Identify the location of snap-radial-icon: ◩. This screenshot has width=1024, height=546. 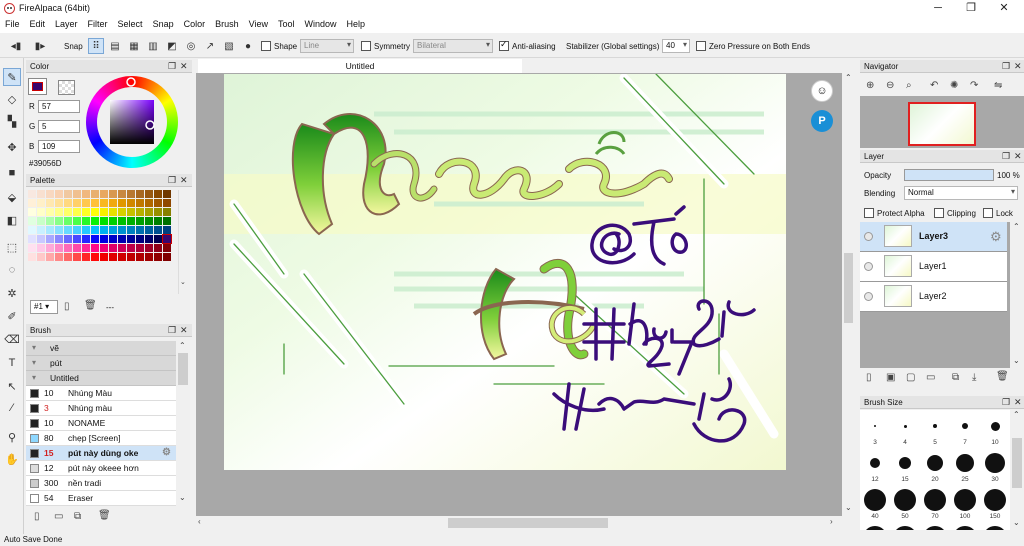
(172, 46).